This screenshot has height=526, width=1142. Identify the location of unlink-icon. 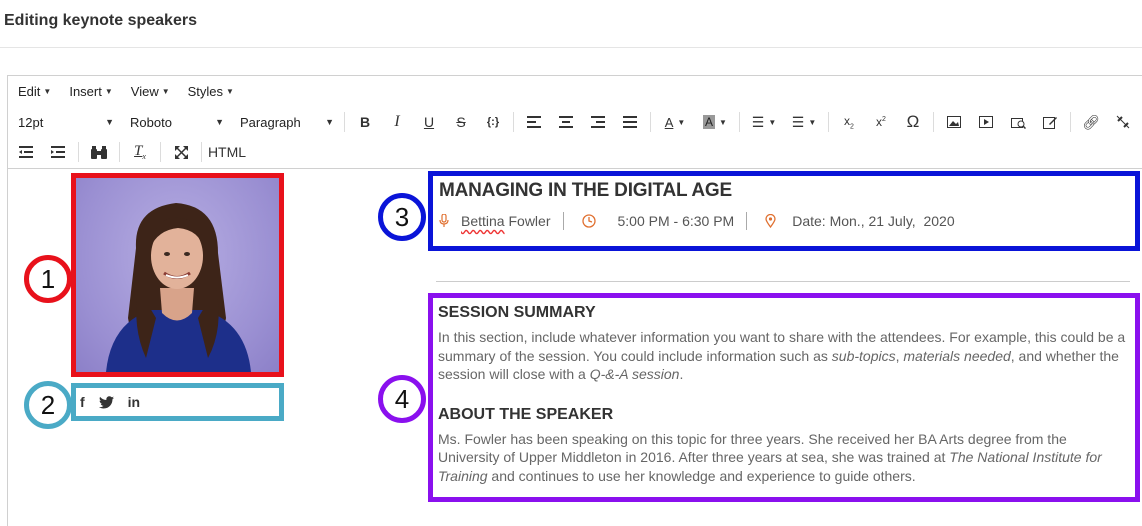
(1123, 122).